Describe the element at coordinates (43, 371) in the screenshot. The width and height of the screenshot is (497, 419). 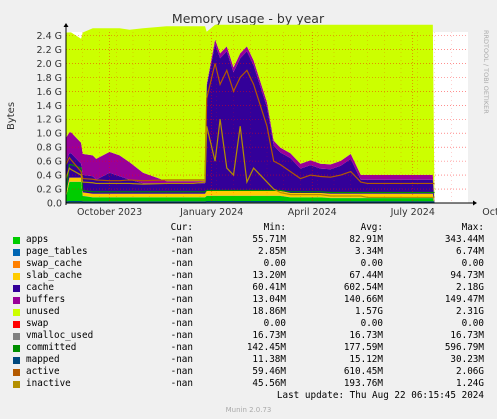
I see `legend-name: active` at that location.